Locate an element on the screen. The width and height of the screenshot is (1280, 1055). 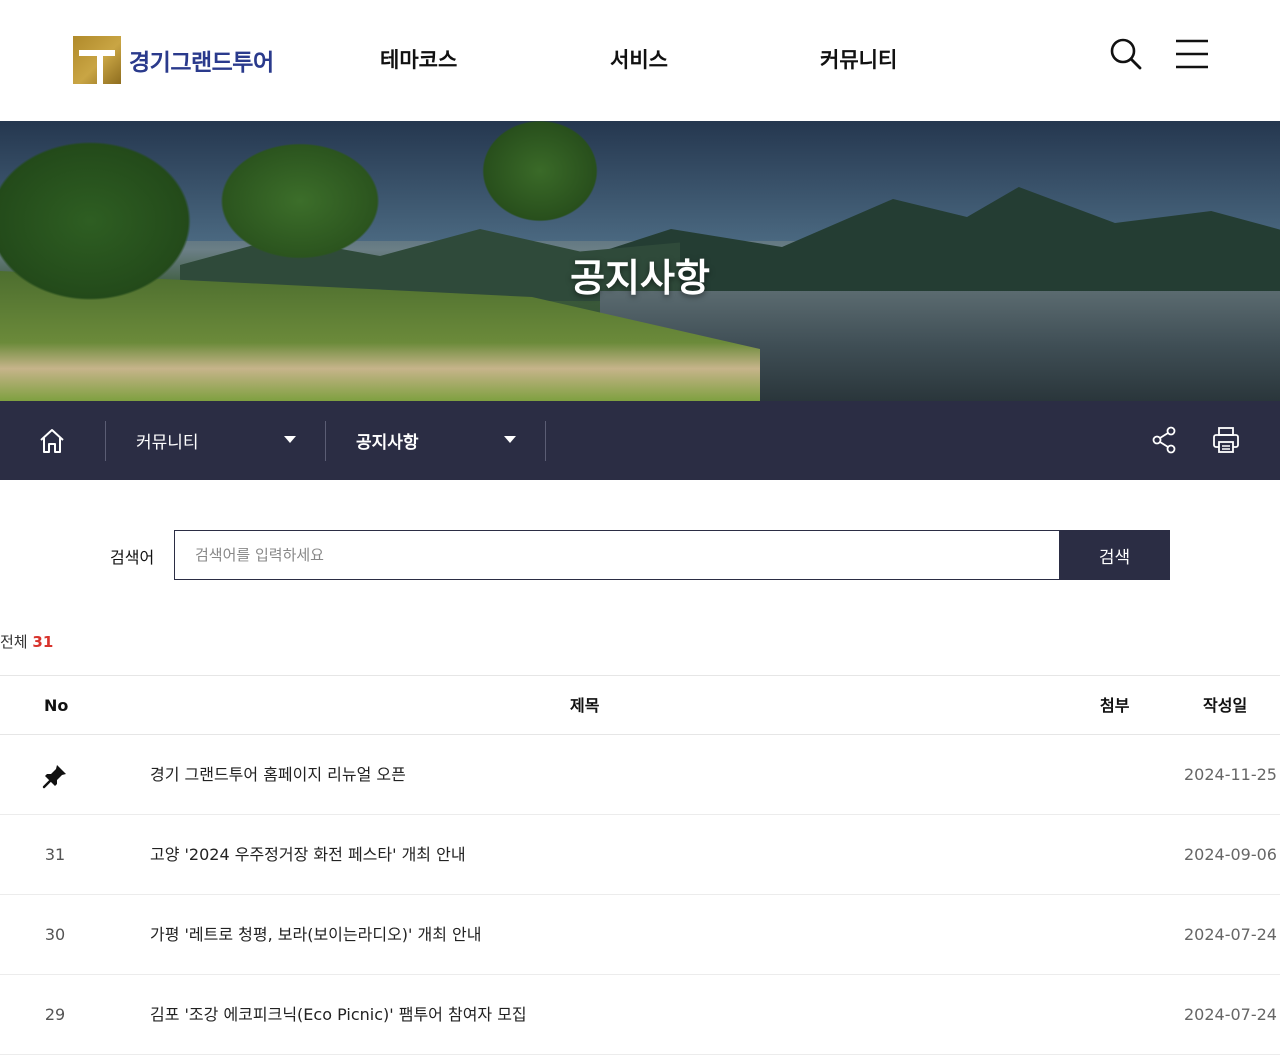
share-icon is located at coordinates (1164, 440).